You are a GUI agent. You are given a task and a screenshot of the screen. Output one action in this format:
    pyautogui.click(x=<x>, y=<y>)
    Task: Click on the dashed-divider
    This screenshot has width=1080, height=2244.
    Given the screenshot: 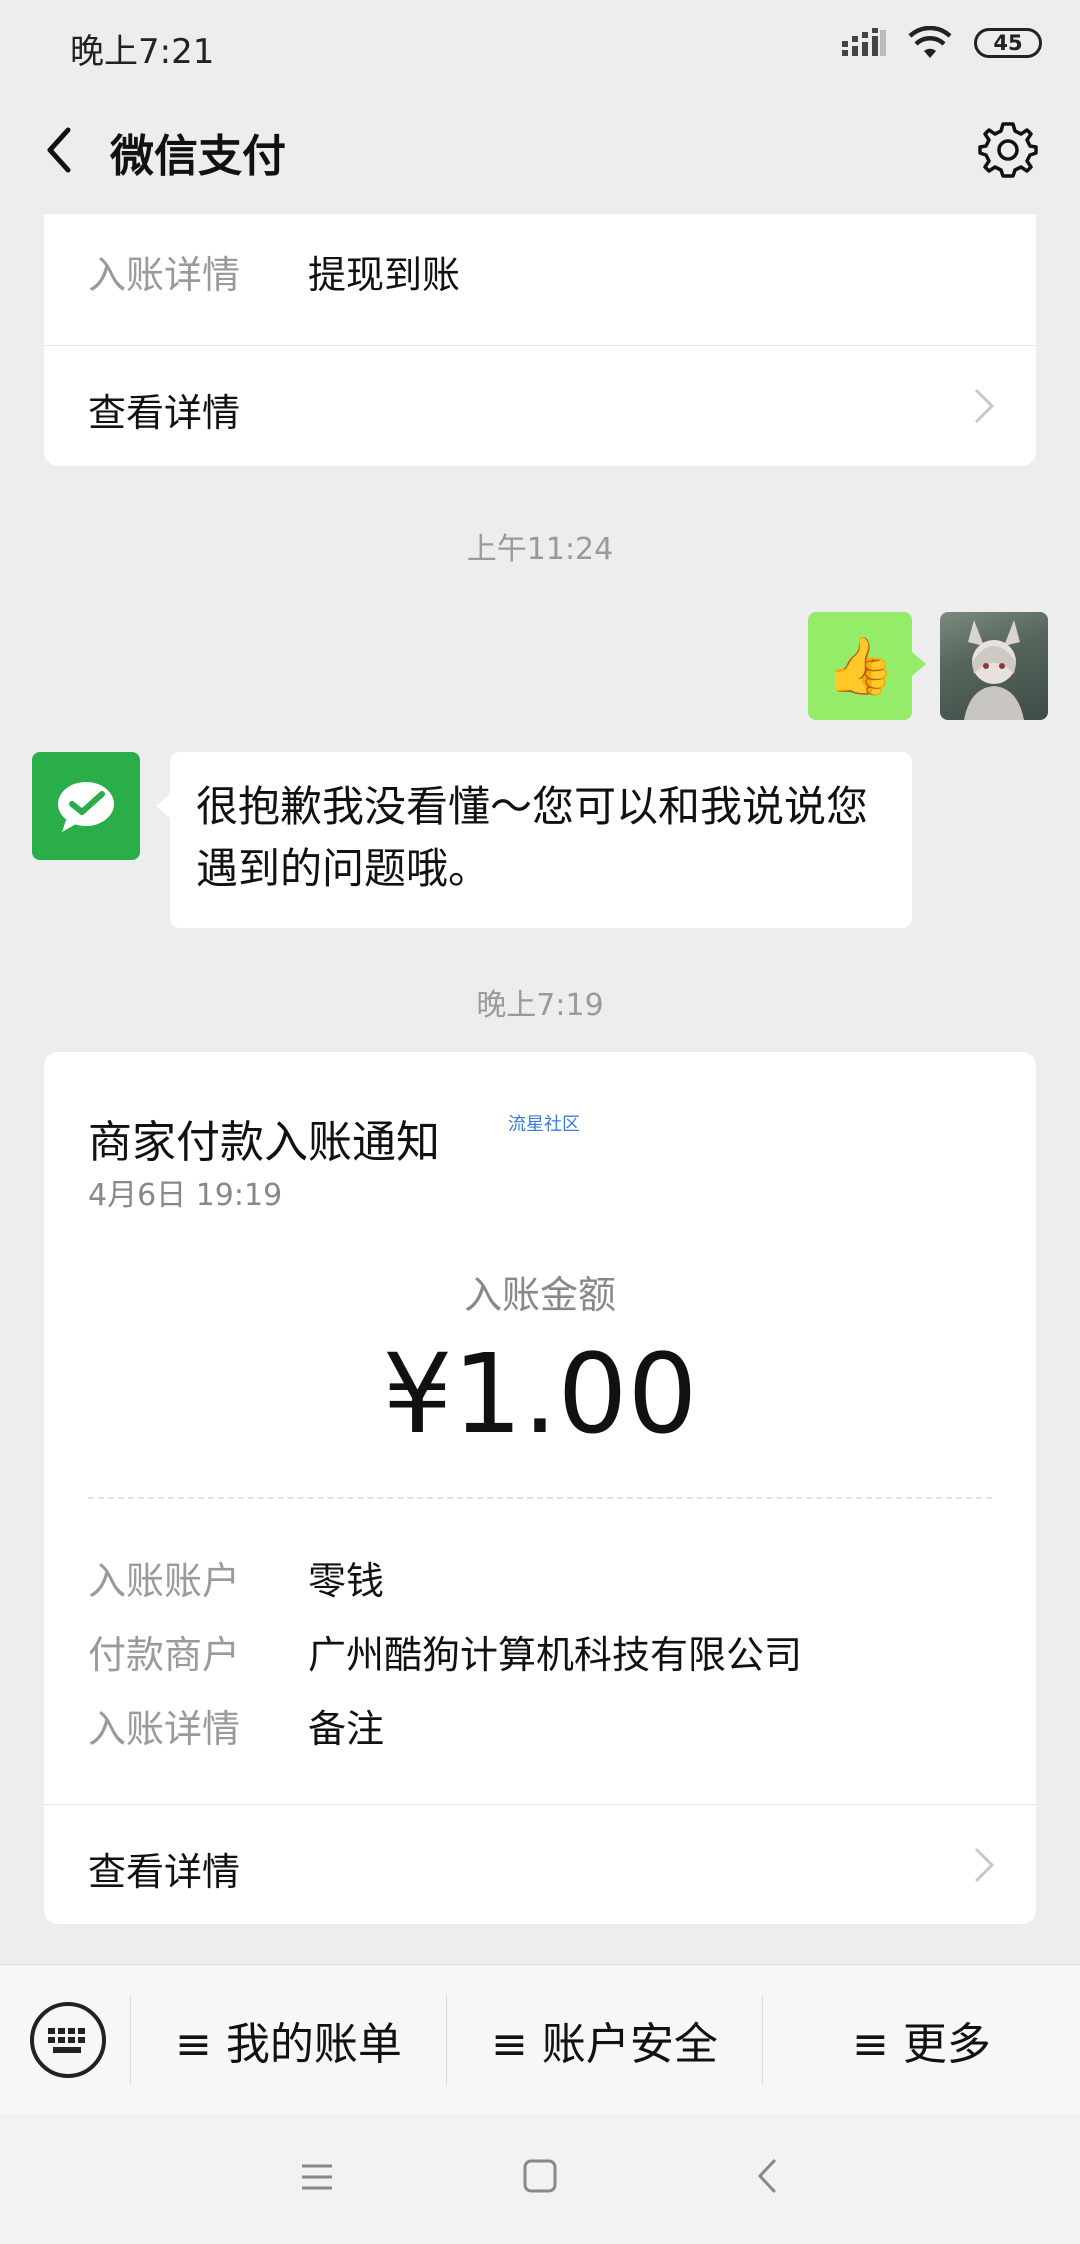 What is the action you would take?
    pyautogui.click(x=540, y=1498)
    